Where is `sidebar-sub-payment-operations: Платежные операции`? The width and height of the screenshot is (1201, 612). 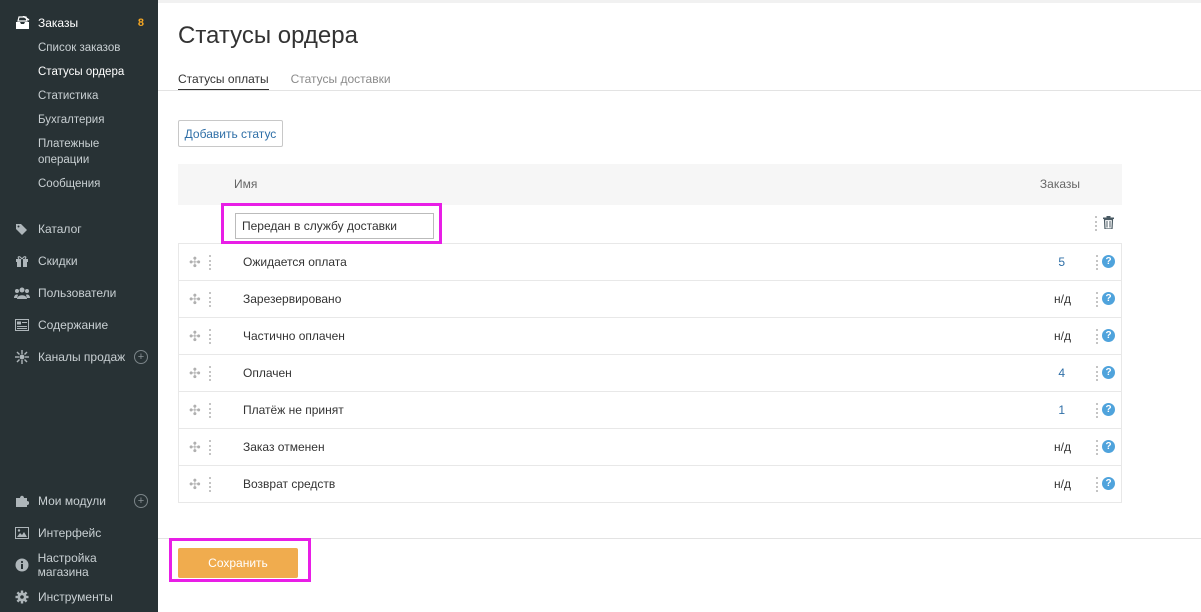 sidebar-sub-payment-operations: Платежные операции is located at coordinates (78, 152).